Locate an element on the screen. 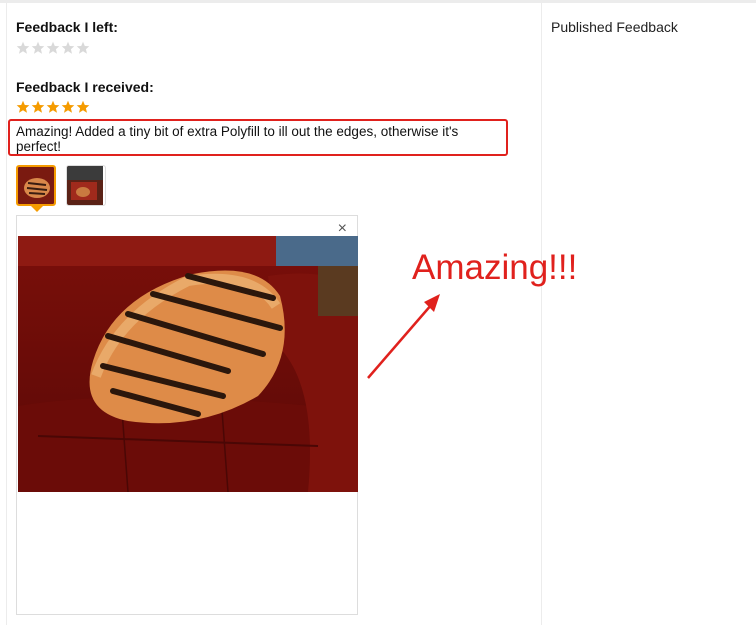 This screenshot has width=756, height=625. active-thumbnail-indicator is located at coordinates (37, 208).